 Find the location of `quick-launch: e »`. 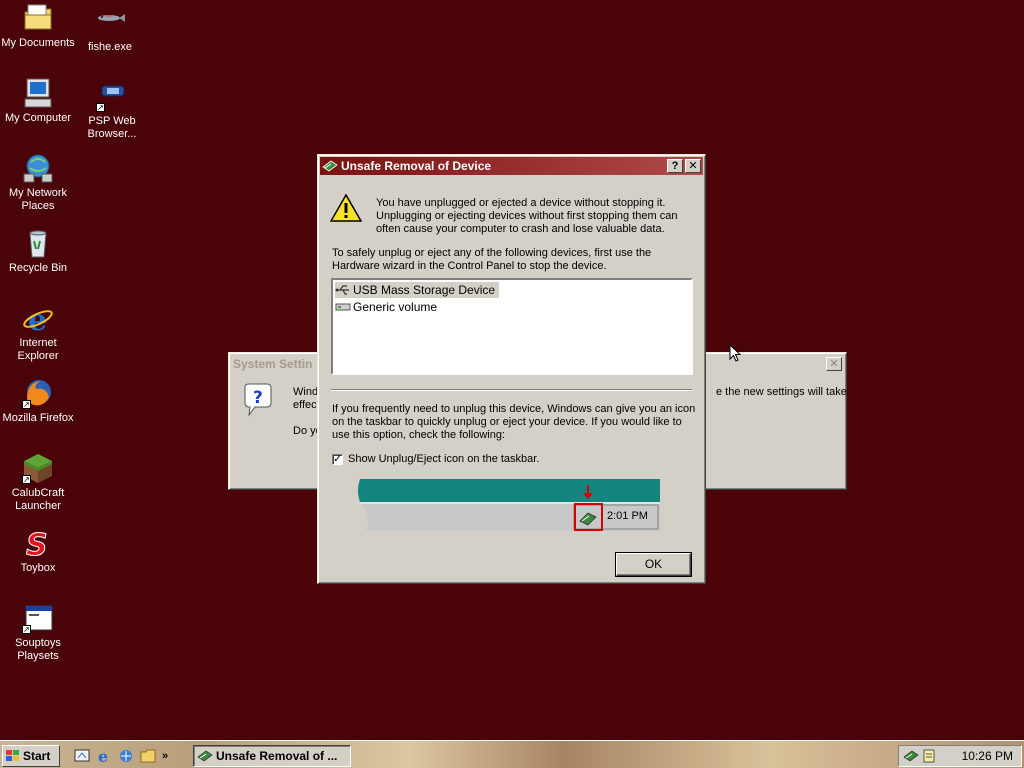

quick-launch: e » is located at coordinates (121, 756).